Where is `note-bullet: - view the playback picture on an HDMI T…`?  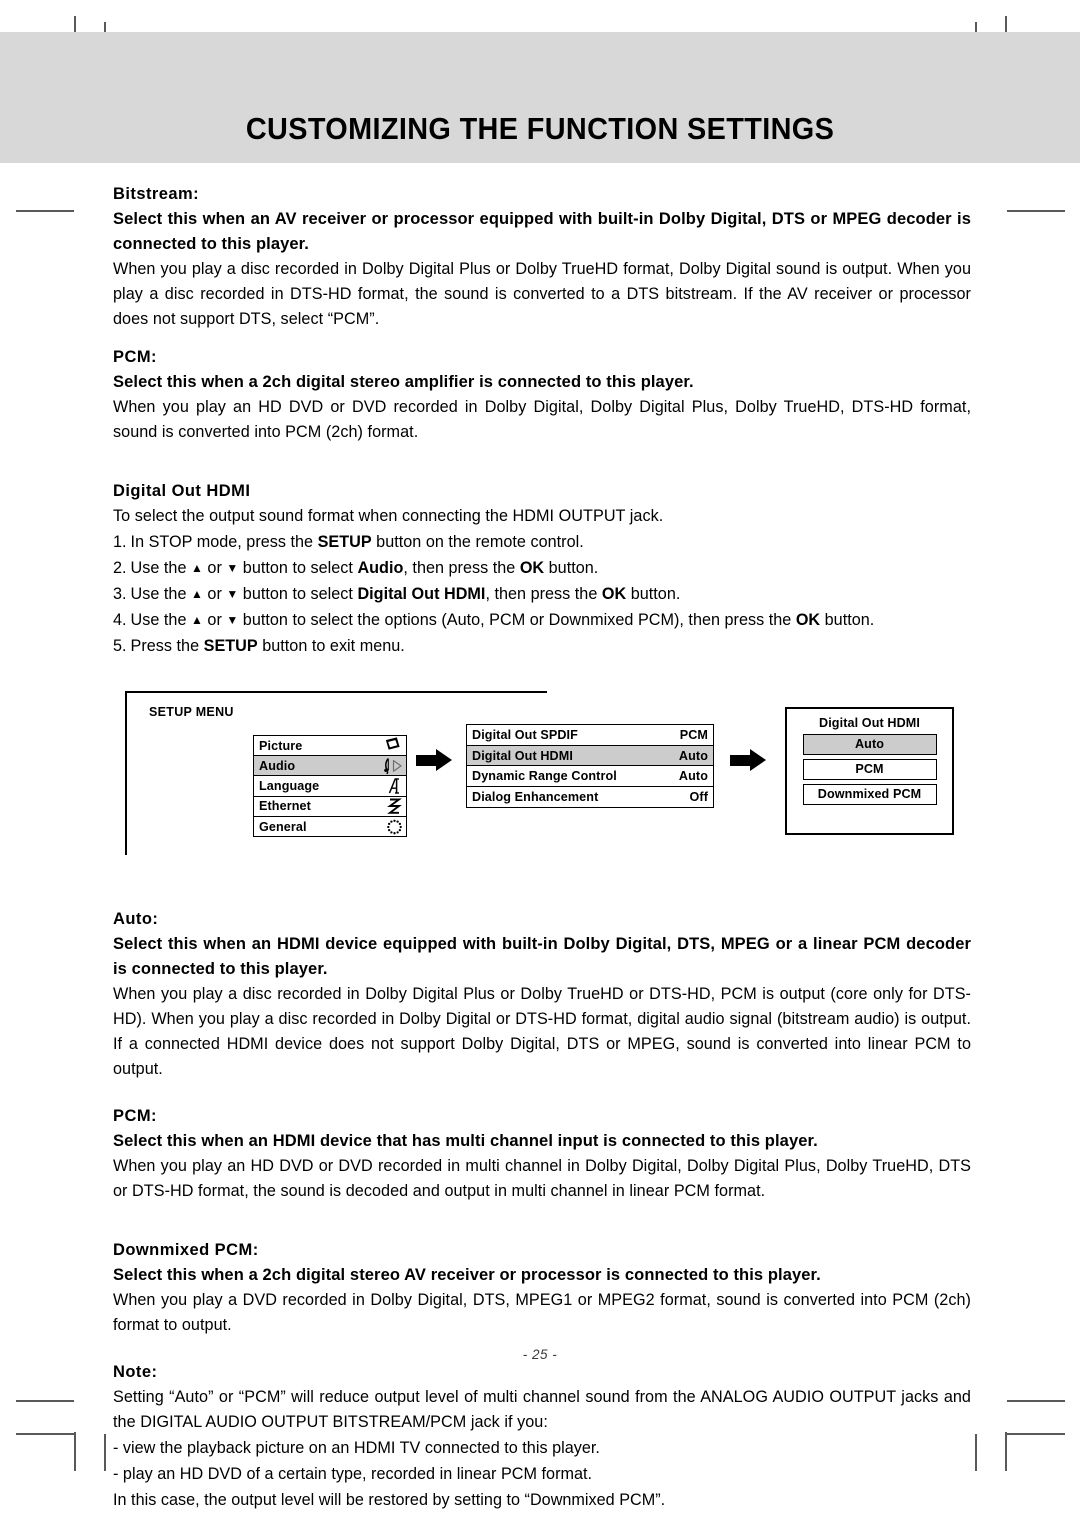
note-bullet: - view the playback picture on an HDMI T… is located at coordinates (356, 1448).